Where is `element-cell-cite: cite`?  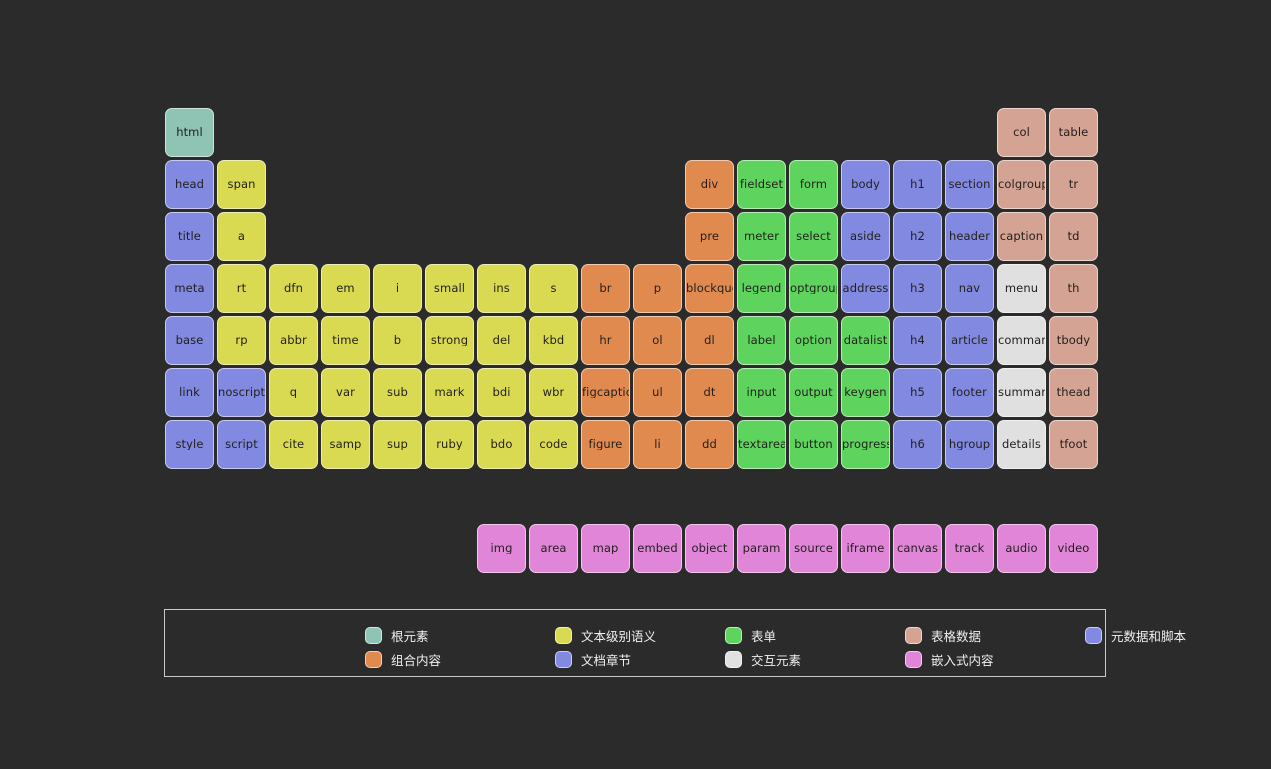 element-cell-cite: cite is located at coordinates (293, 444).